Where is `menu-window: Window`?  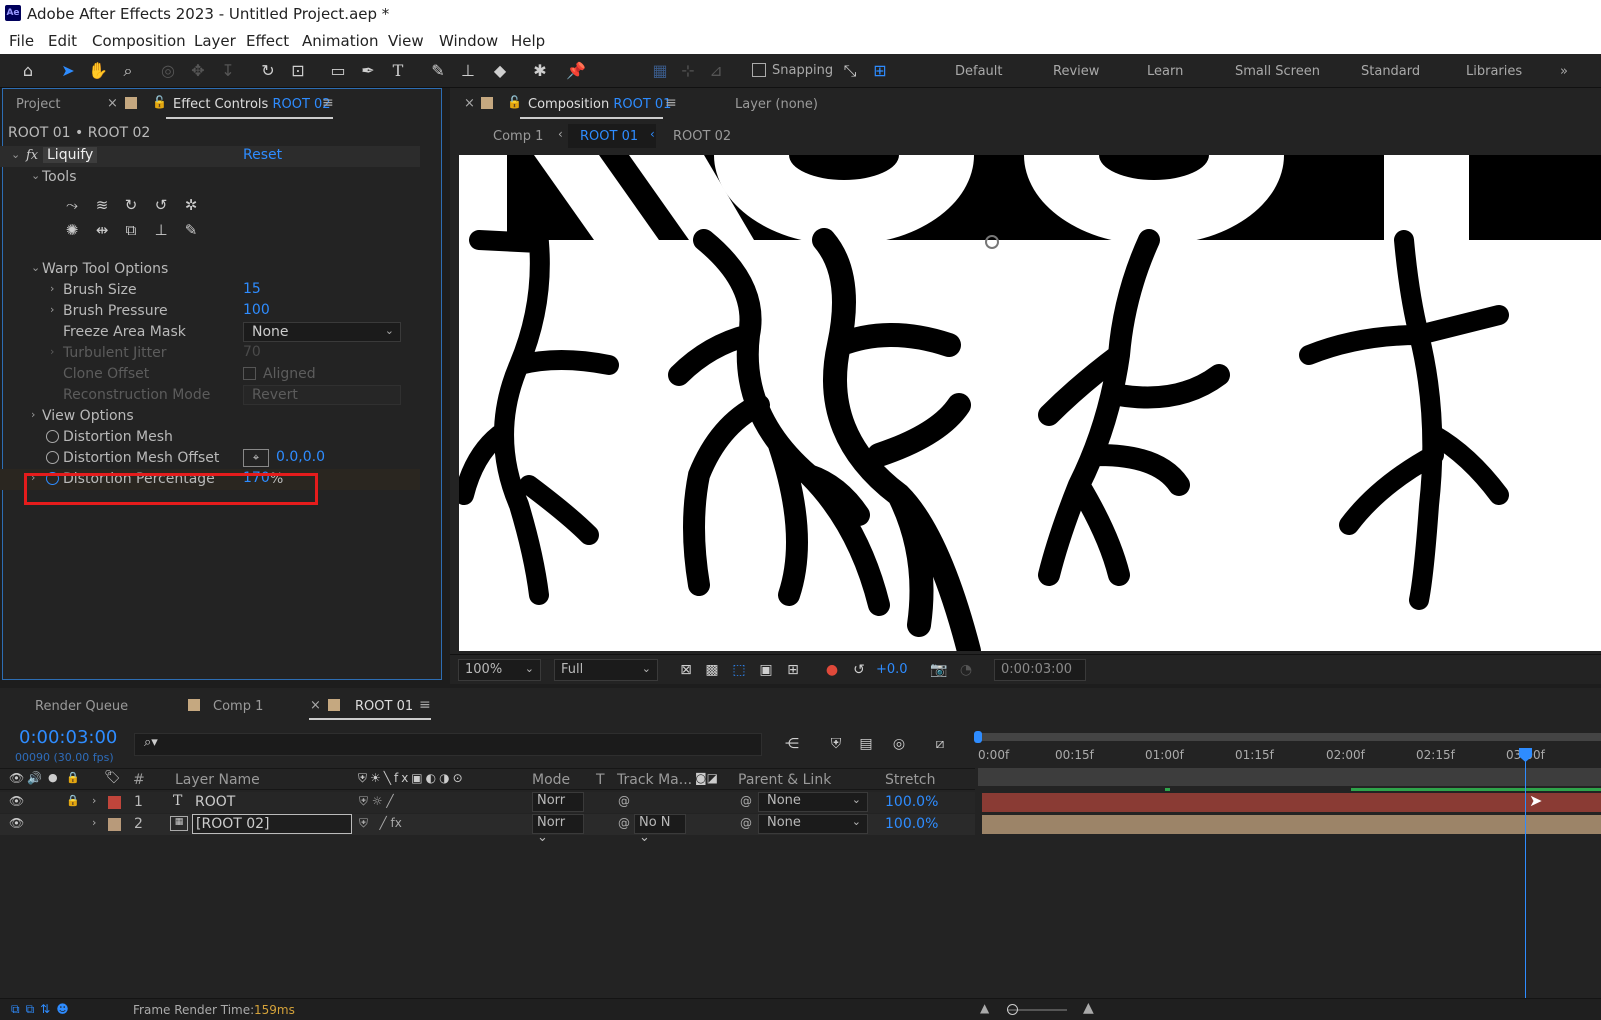 menu-window: Window is located at coordinates (468, 41).